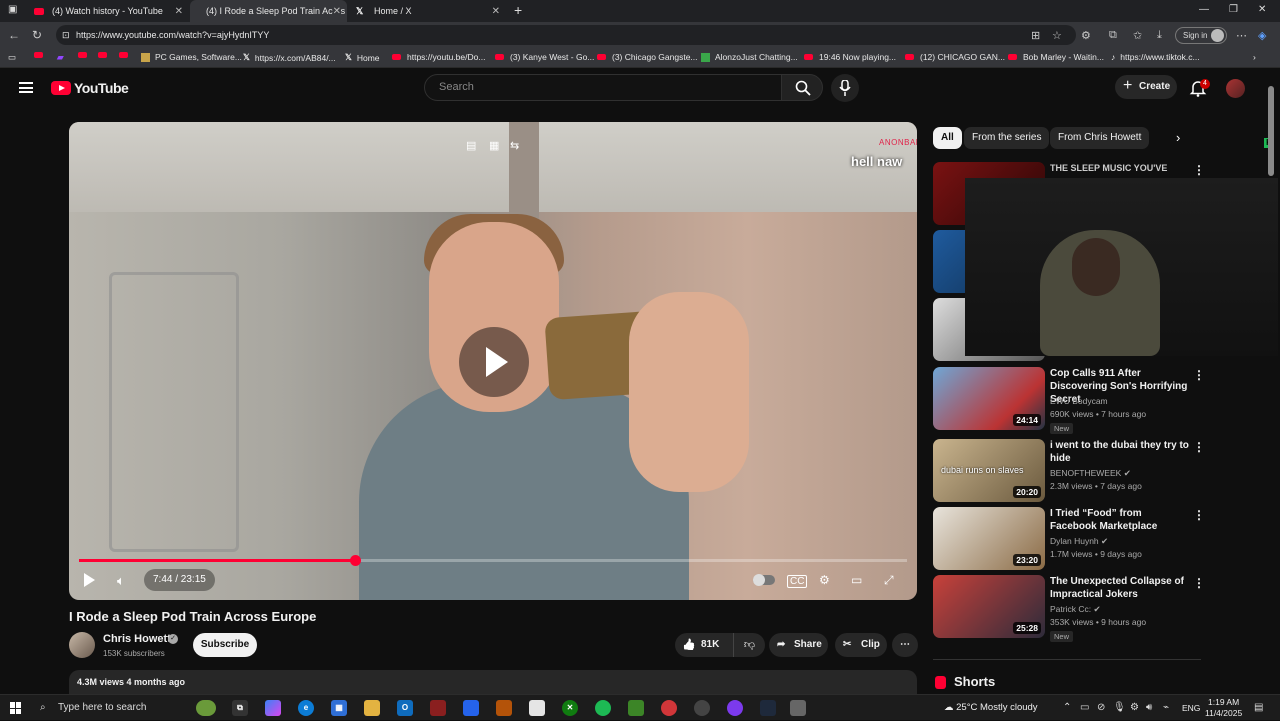 This screenshot has height=721, width=1280. Describe the element at coordinates (1007, 138) in the screenshot. I see `chip-from-the-series: From the series` at that location.